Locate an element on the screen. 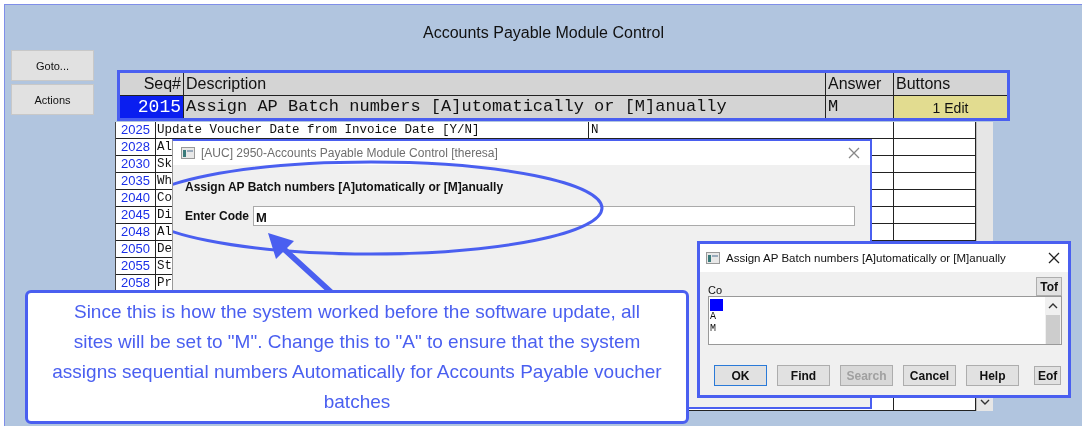 The height and width of the screenshot is (430, 1087). side-button: Actions is located at coordinates (52, 99).